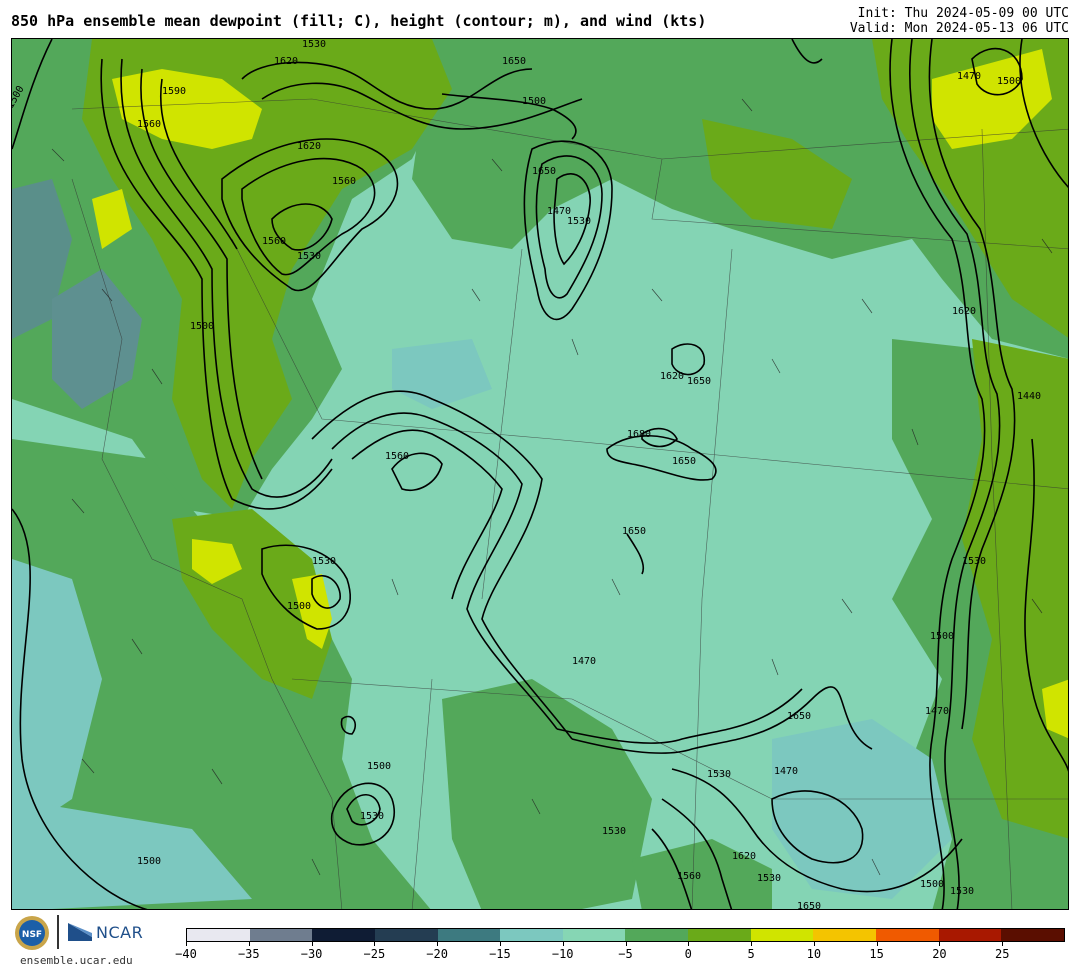 Image resolution: width=1080 pixels, height=973 pixels. What do you see at coordinates (562, 954) in the screenshot?
I see `colorbar-tick-label: −10` at bounding box center [562, 954].